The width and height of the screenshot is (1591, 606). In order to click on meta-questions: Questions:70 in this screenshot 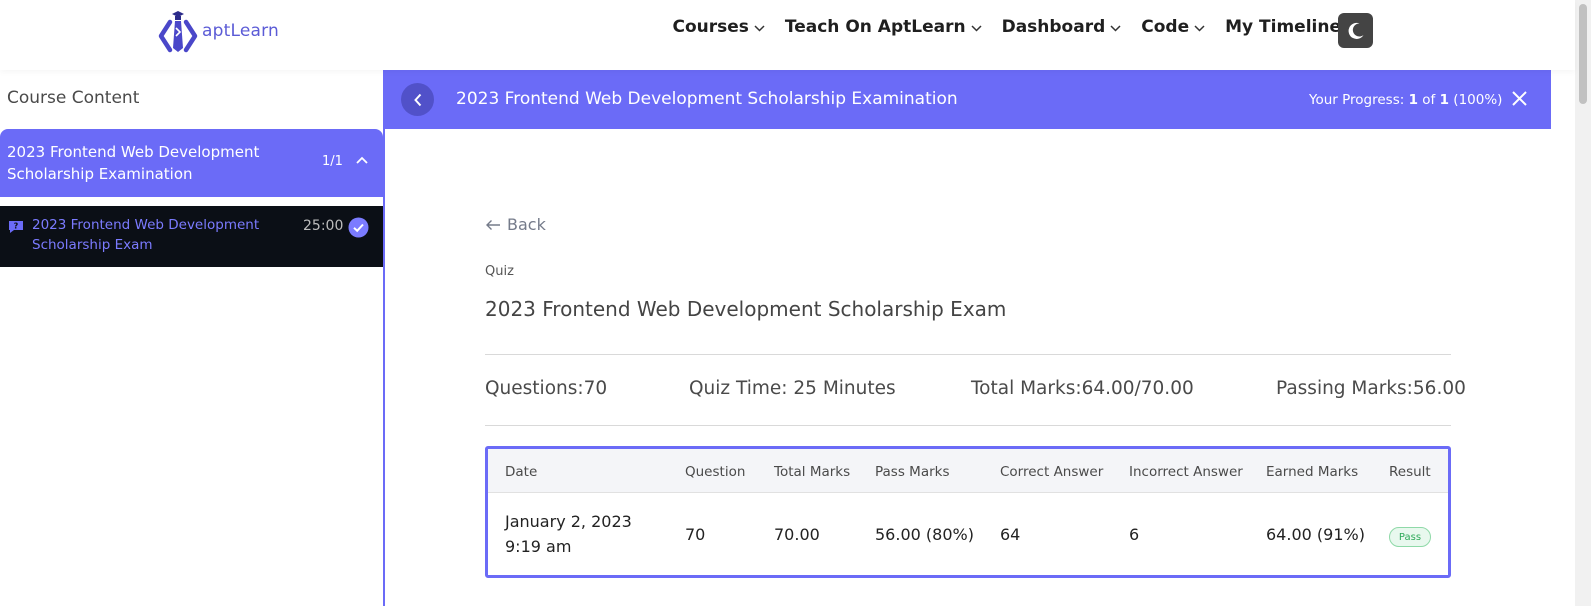, I will do `click(546, 388)`.